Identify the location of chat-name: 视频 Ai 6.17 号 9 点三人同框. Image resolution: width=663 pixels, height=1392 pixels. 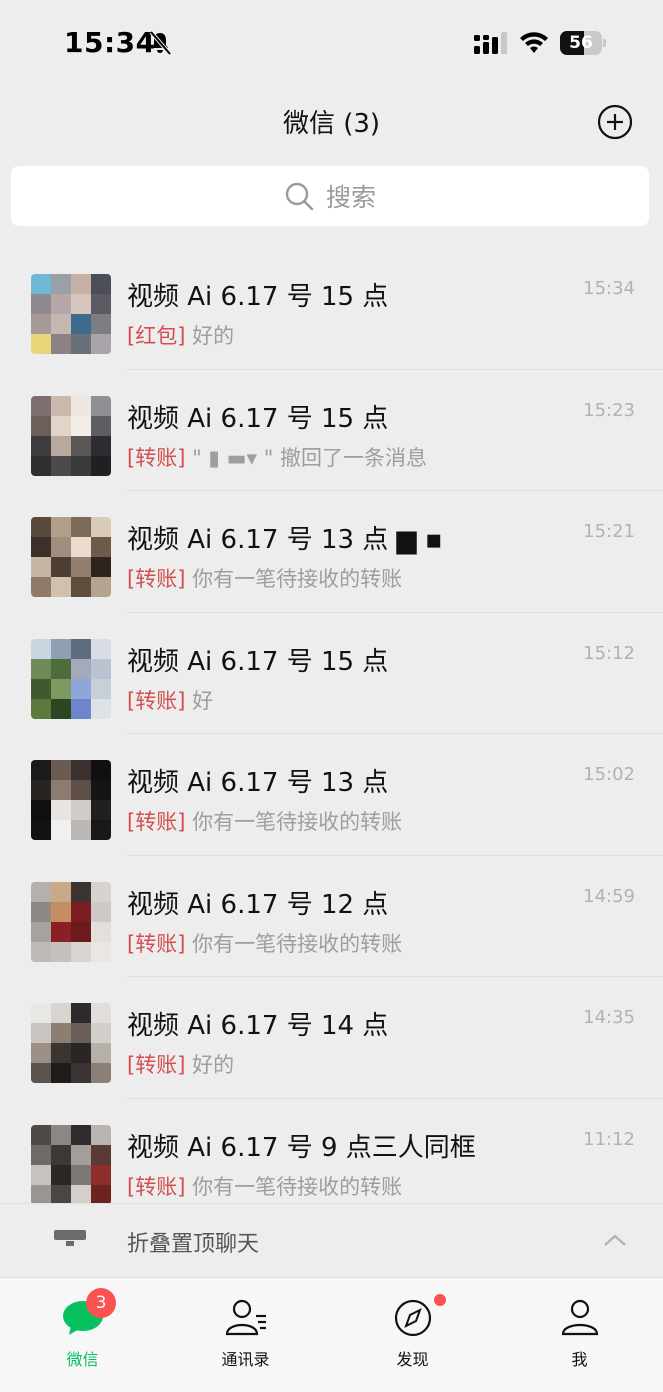
(301, 1147).